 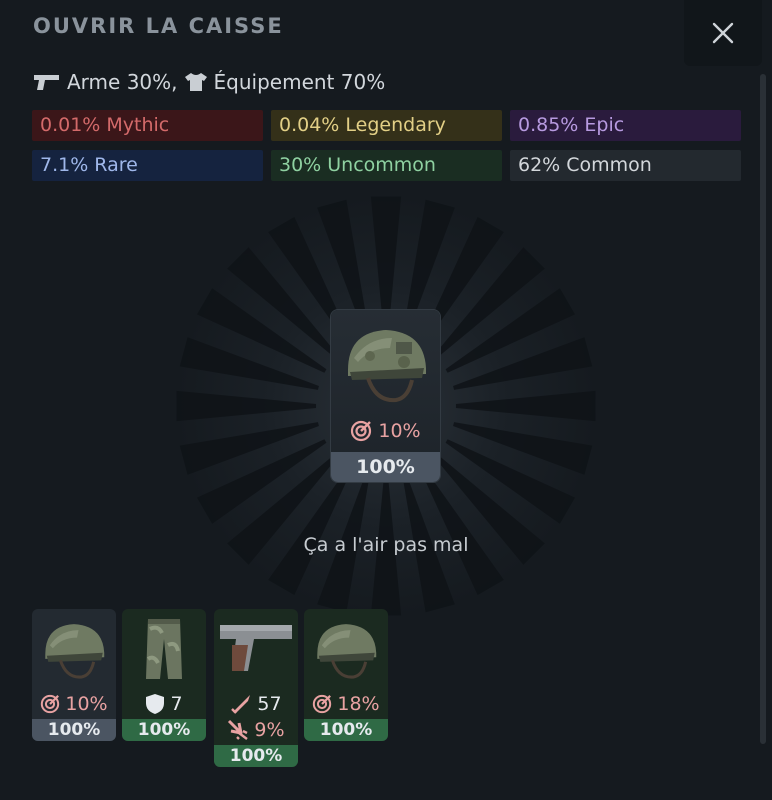 I want to click on item-stat: 10%, so click(x=74, y=704).